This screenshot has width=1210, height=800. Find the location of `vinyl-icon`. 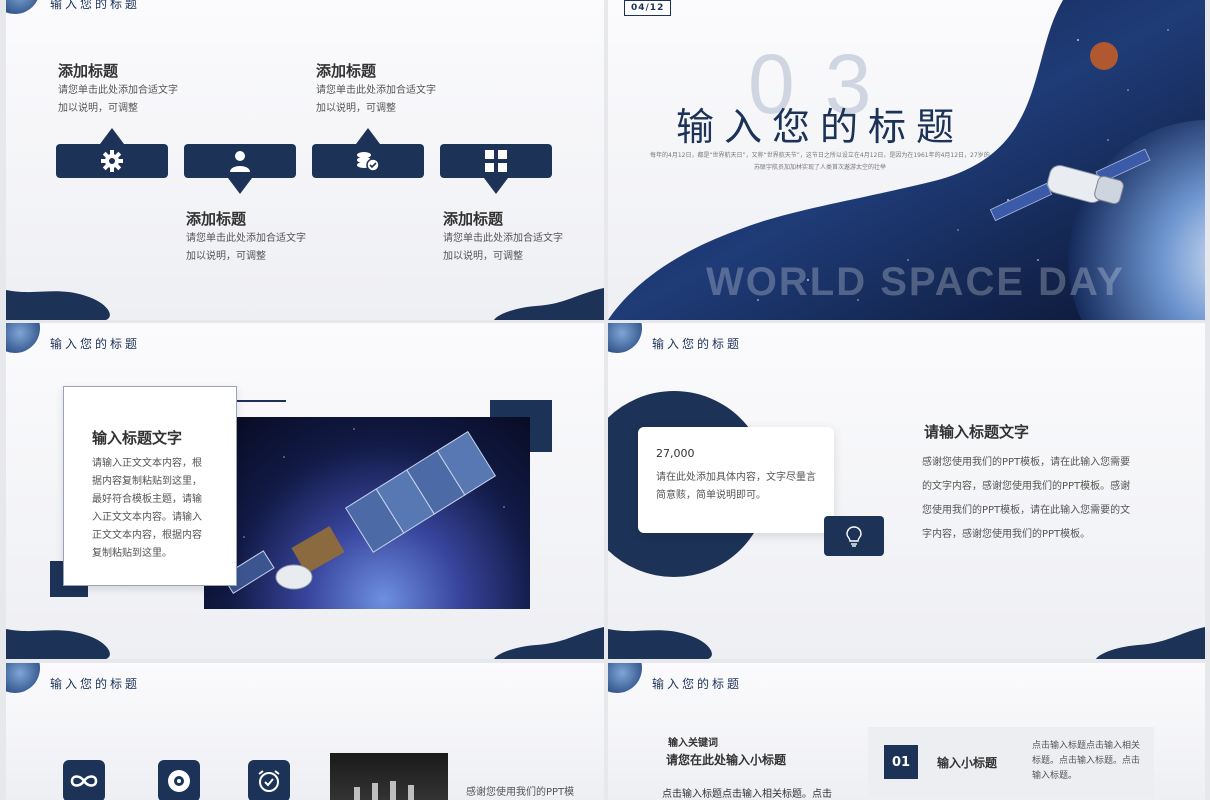

vinyl-icon is located at coordinates (179, 781).